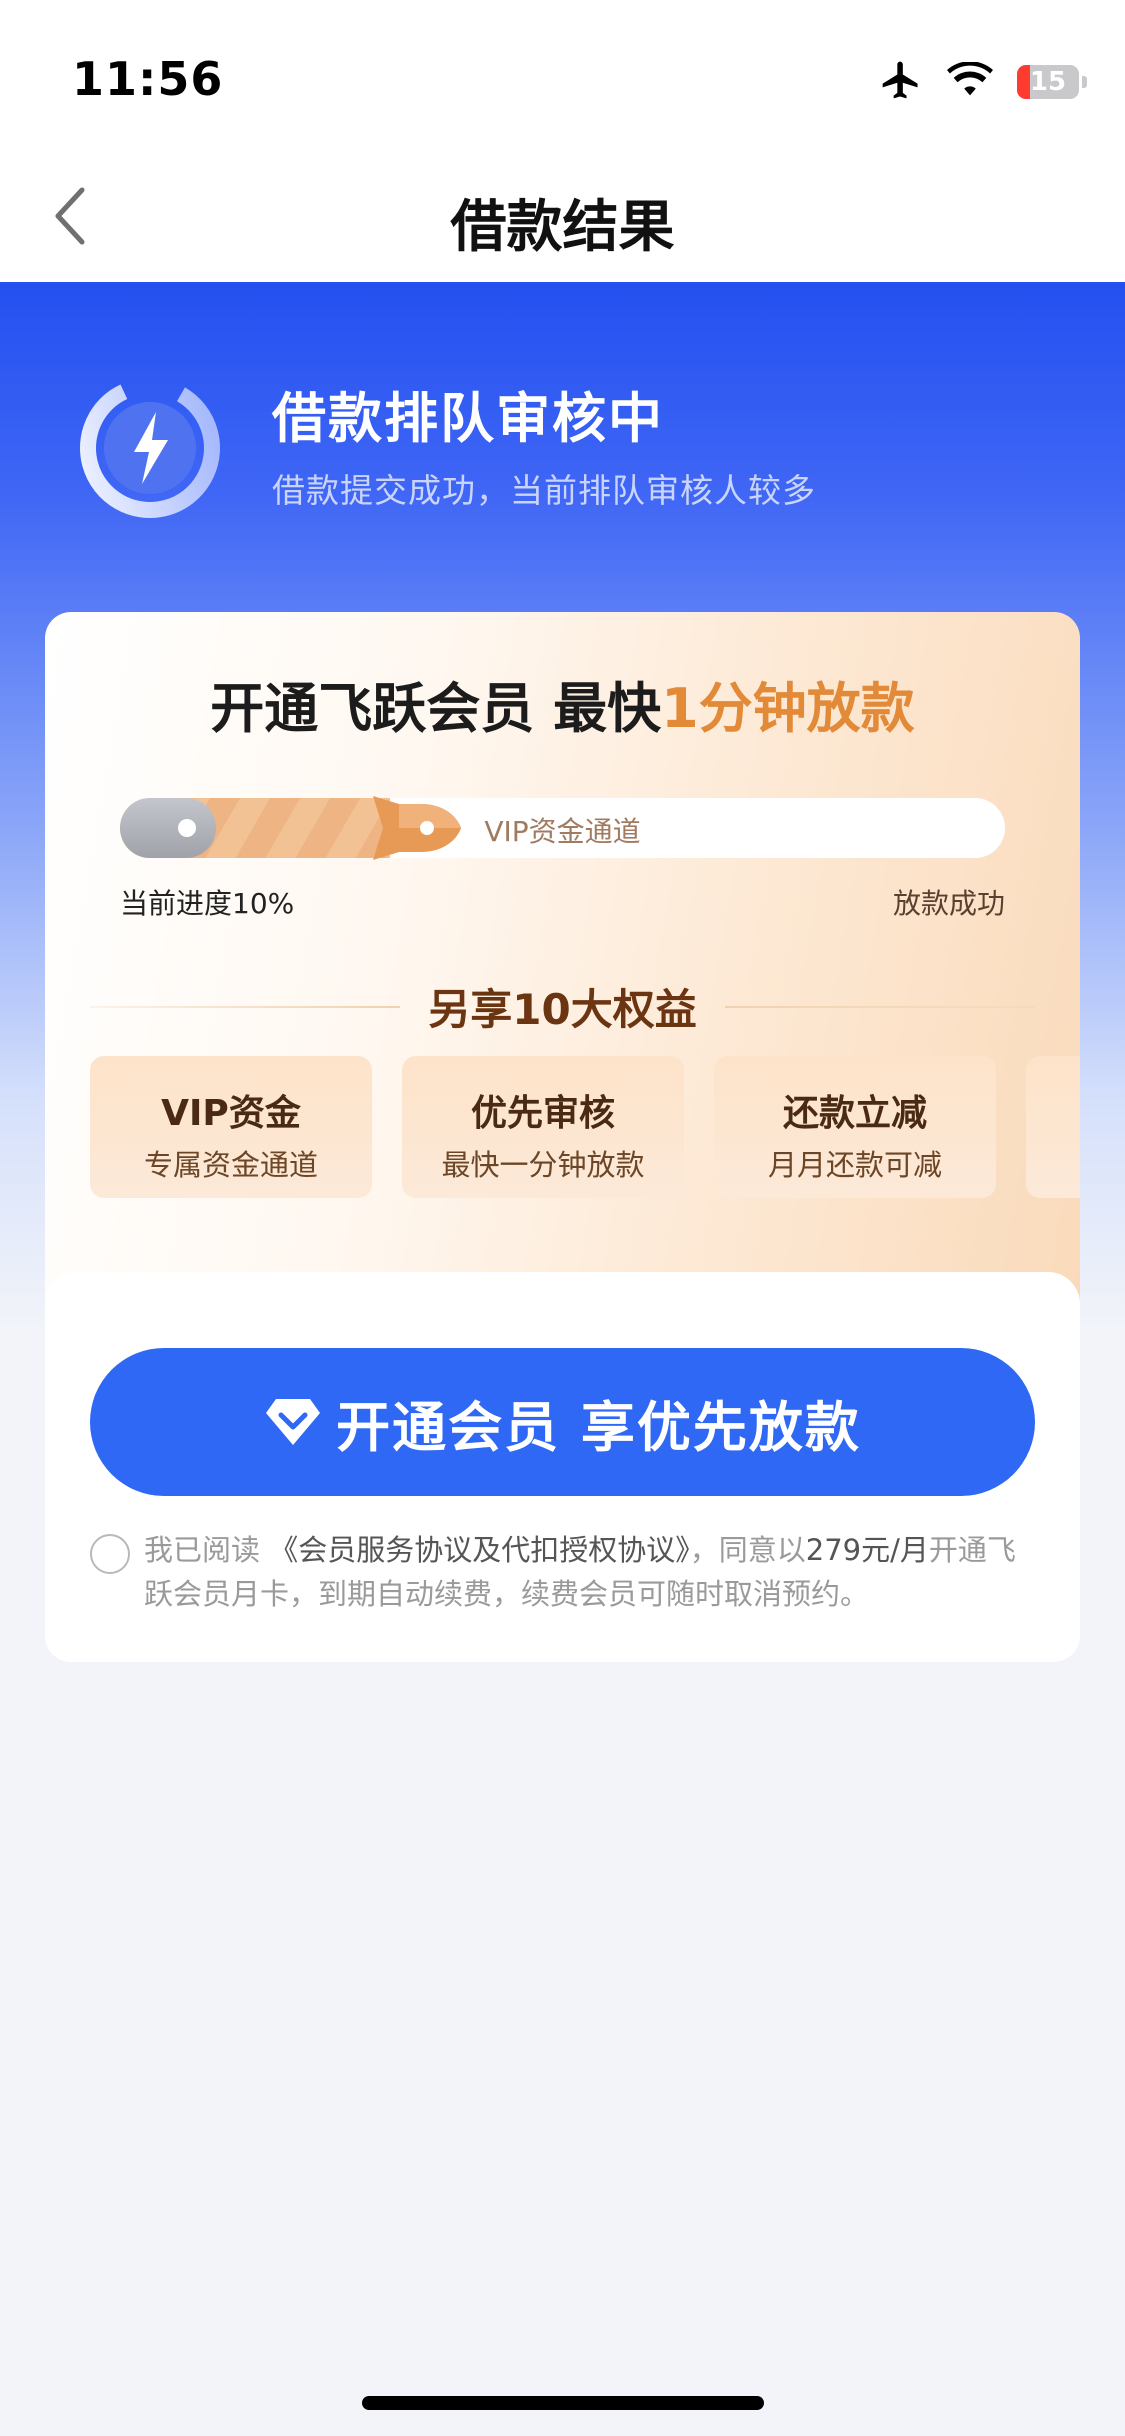 The image size is (1125, 2436). What do you see at coordinates (948, 903) in the screenshot?
I see `progress-goal-label: 放款成功` at bounding box center [948, 903].